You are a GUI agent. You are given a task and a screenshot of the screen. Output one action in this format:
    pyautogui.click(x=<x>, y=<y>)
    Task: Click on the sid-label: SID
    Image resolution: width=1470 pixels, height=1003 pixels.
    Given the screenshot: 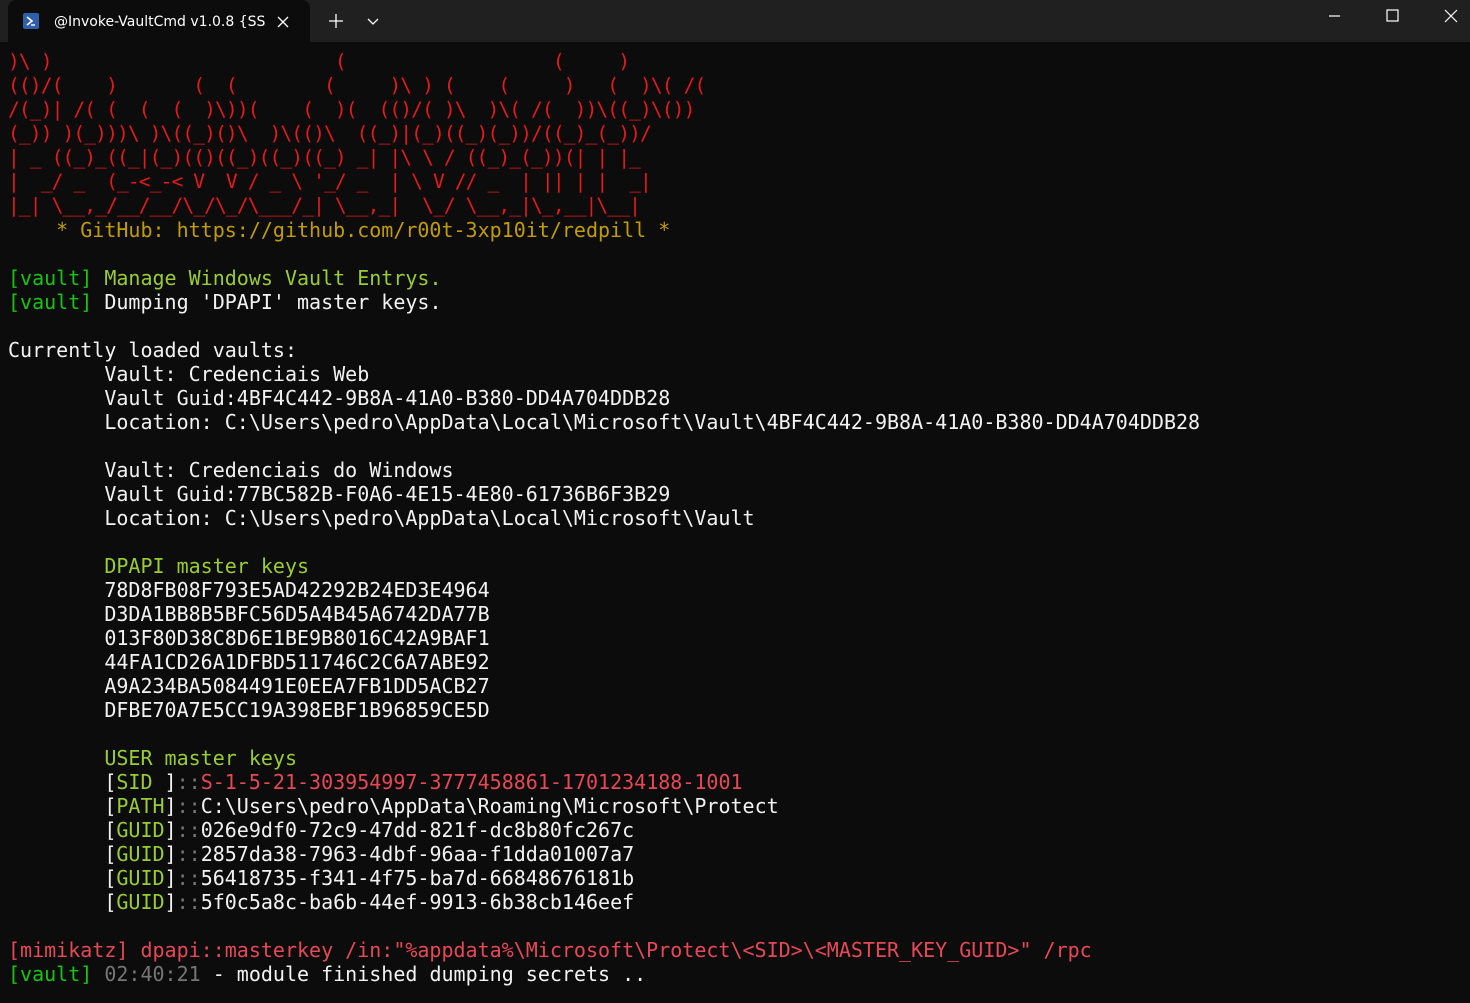 What is the action you would take?
    pyautogui.click(x=140, y=782)
    